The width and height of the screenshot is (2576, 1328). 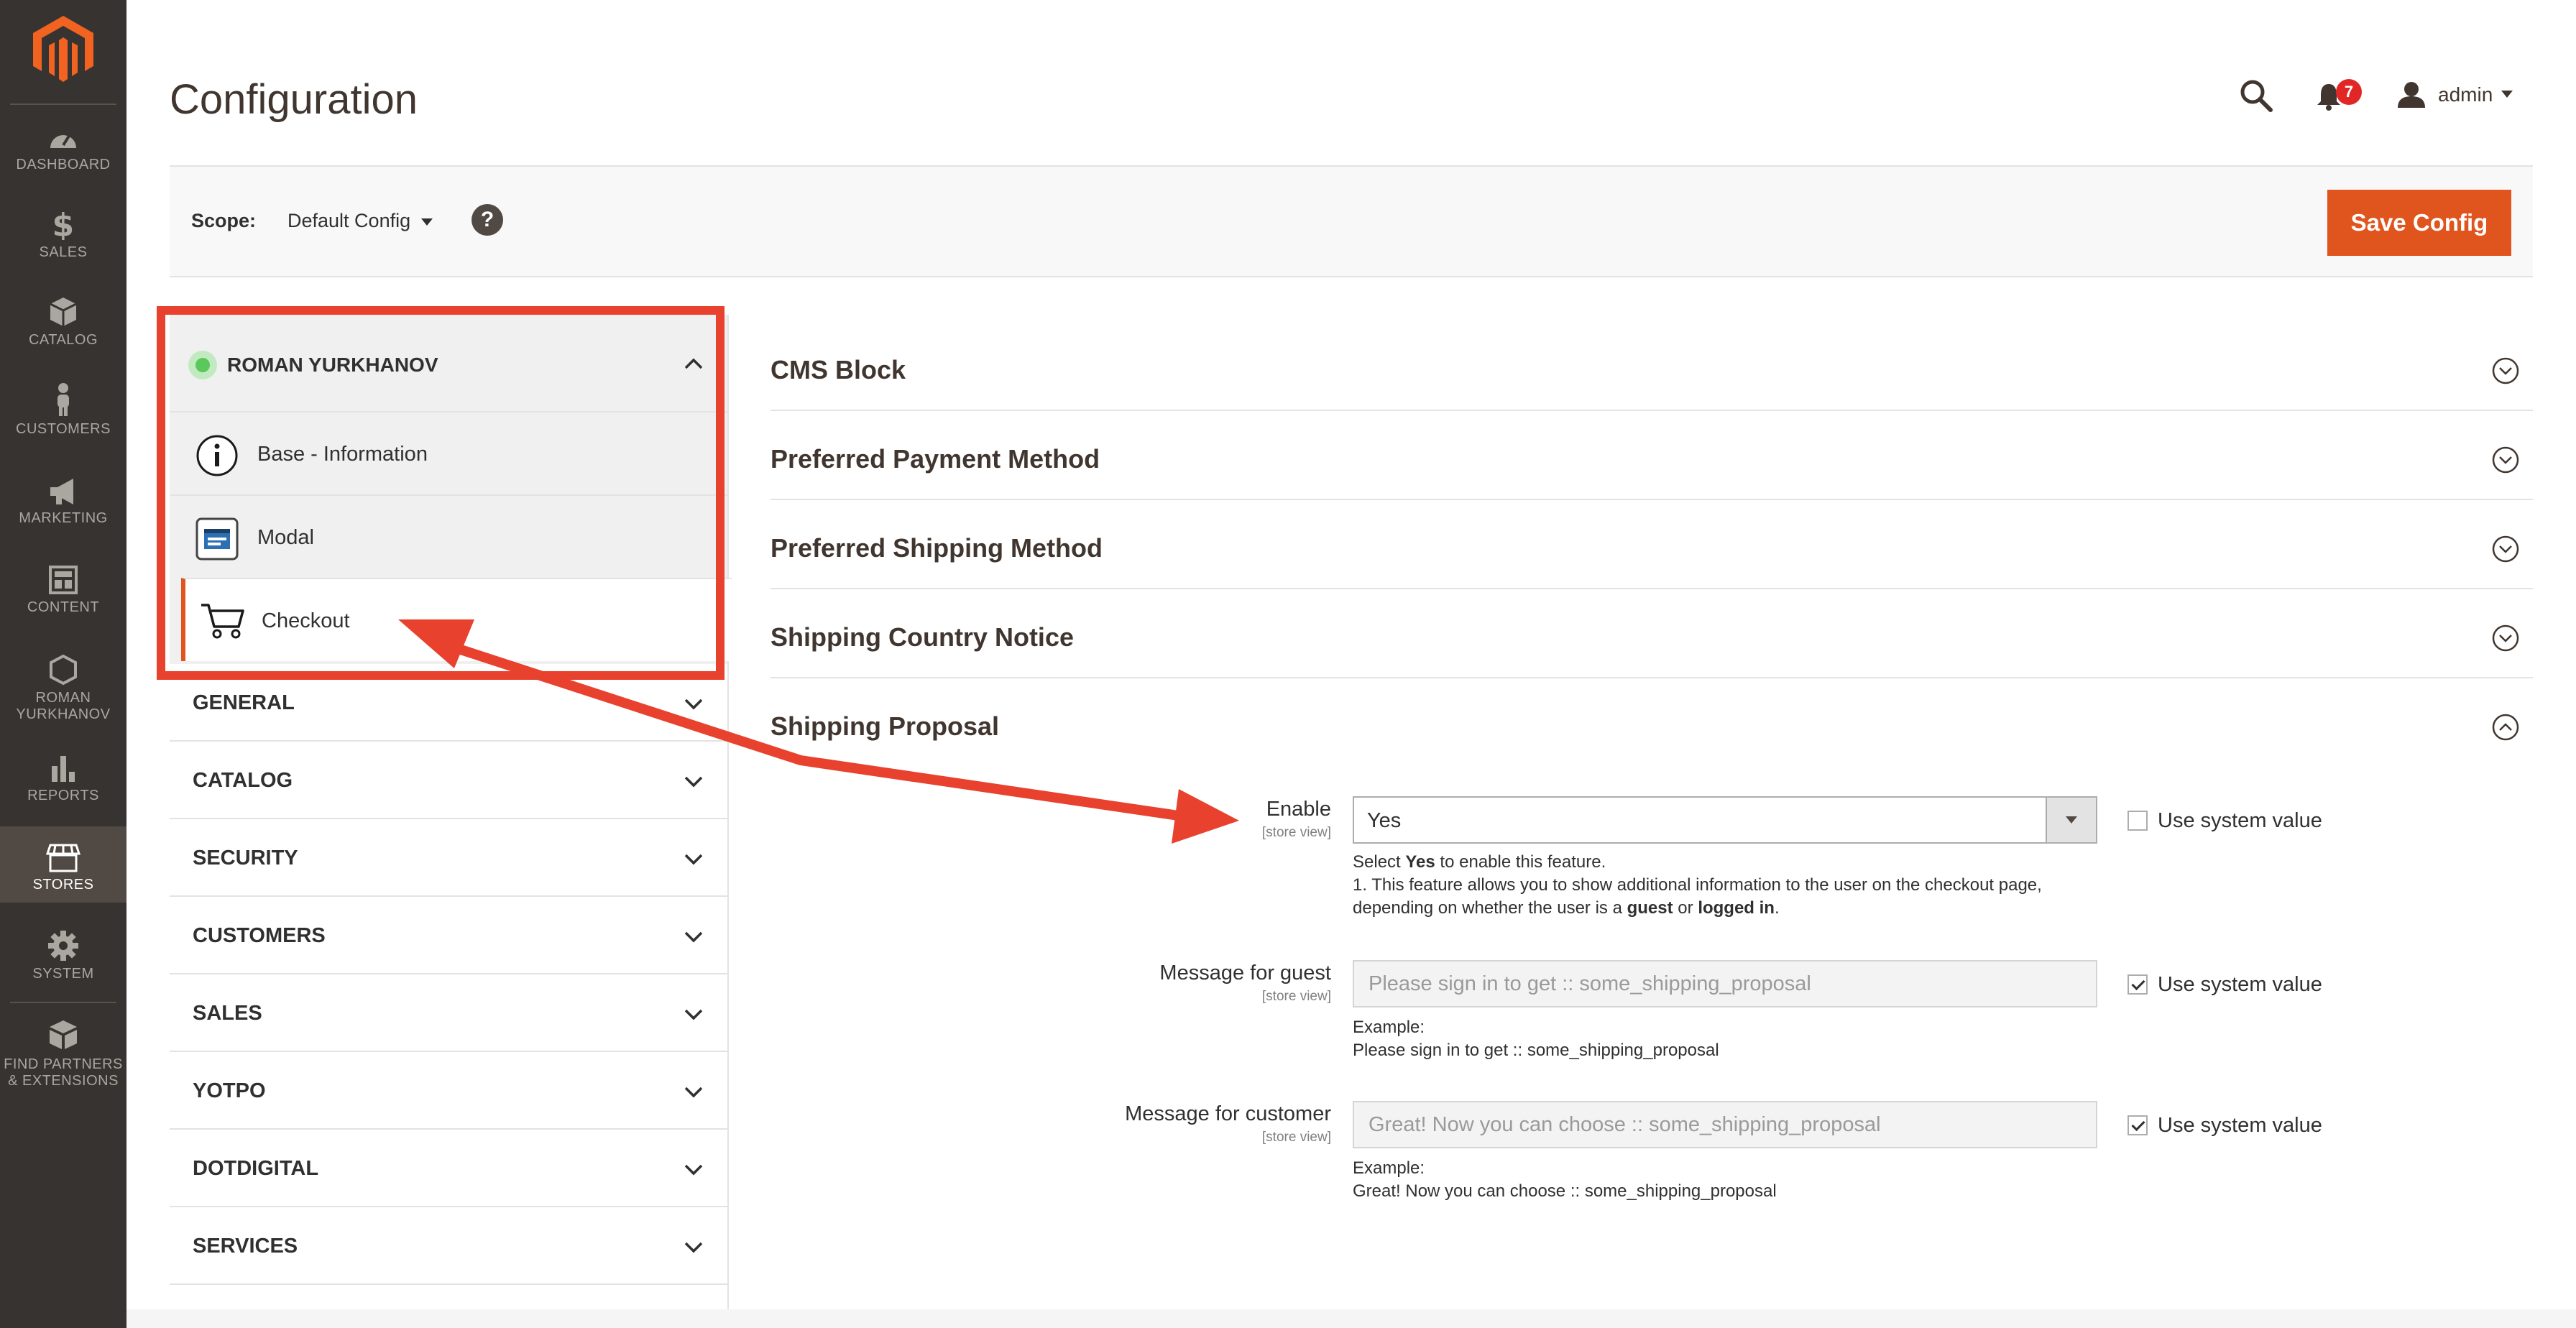 I want to click on sidebar-item-sales: $ SALES, so click(x=63, y=237).